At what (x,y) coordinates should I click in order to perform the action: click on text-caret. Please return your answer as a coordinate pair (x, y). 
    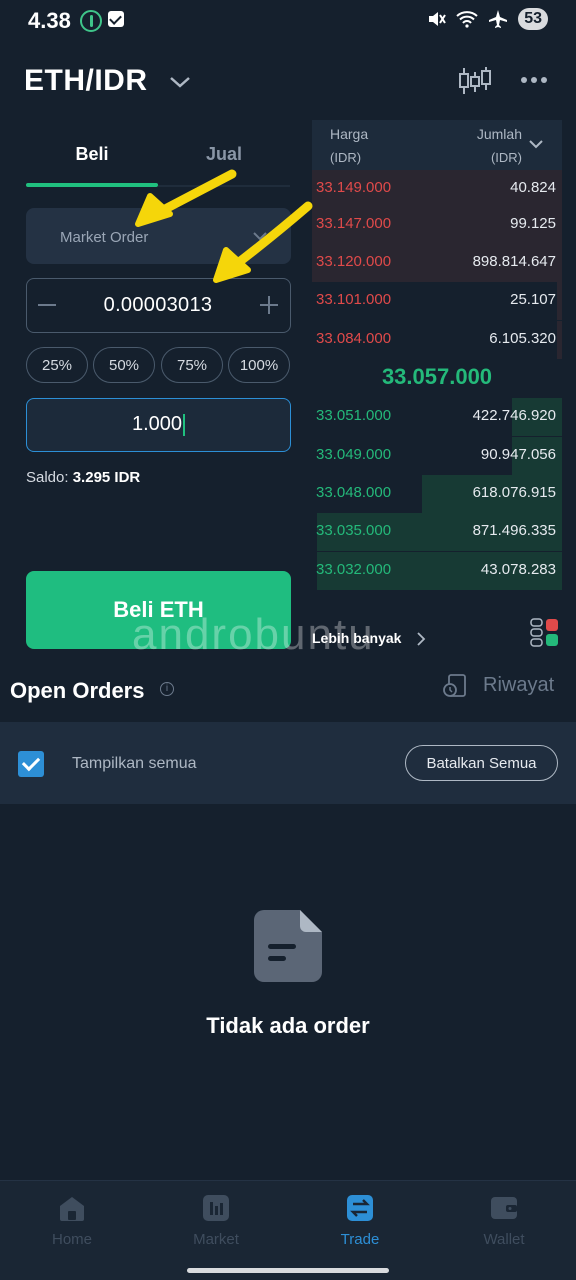
    Looking at the image, I should click on (184, 424).